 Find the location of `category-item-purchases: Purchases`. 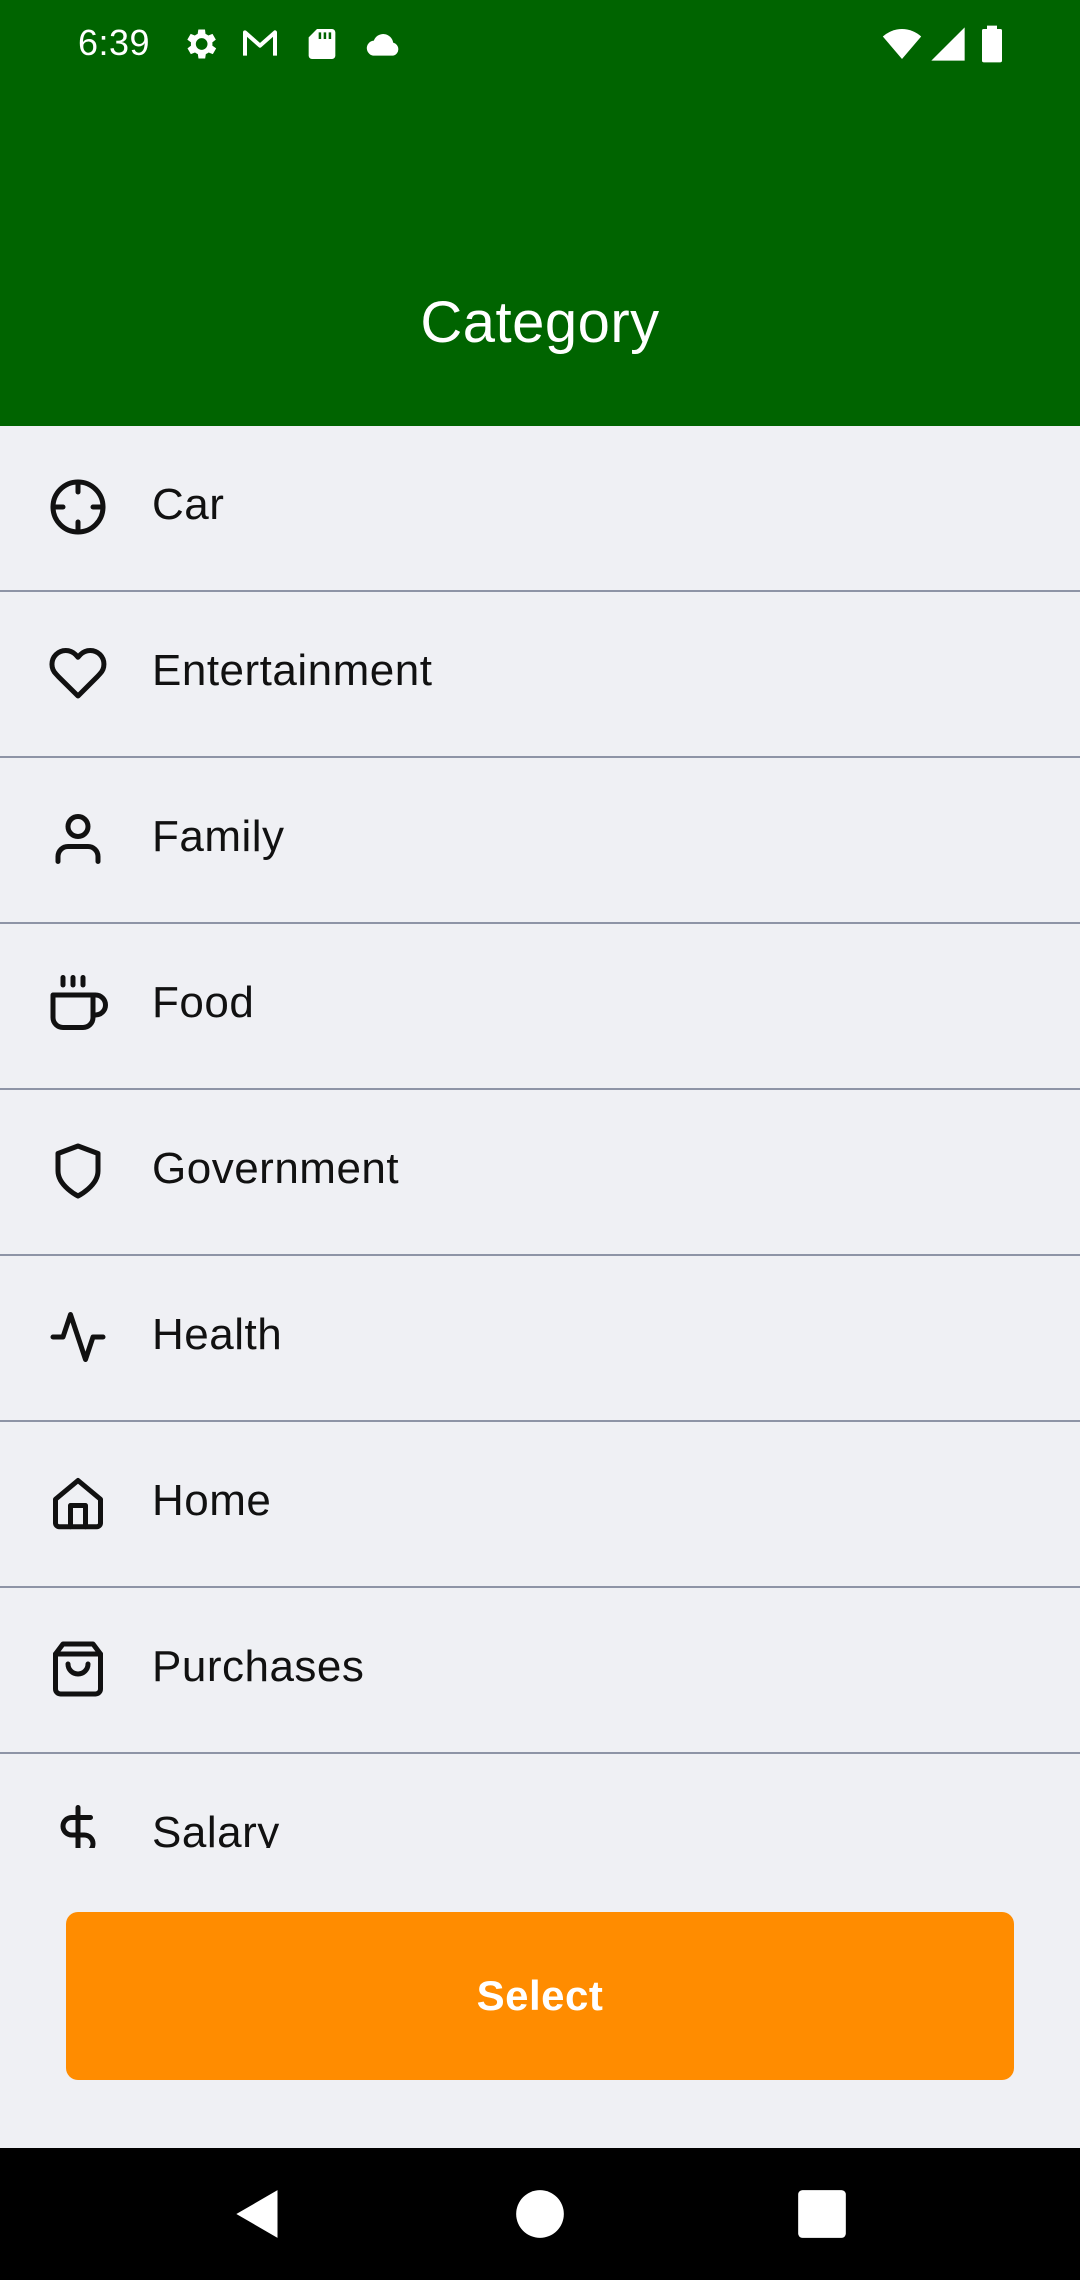

category-item-purchases: Purchases is located at coordinates (540, 1671).